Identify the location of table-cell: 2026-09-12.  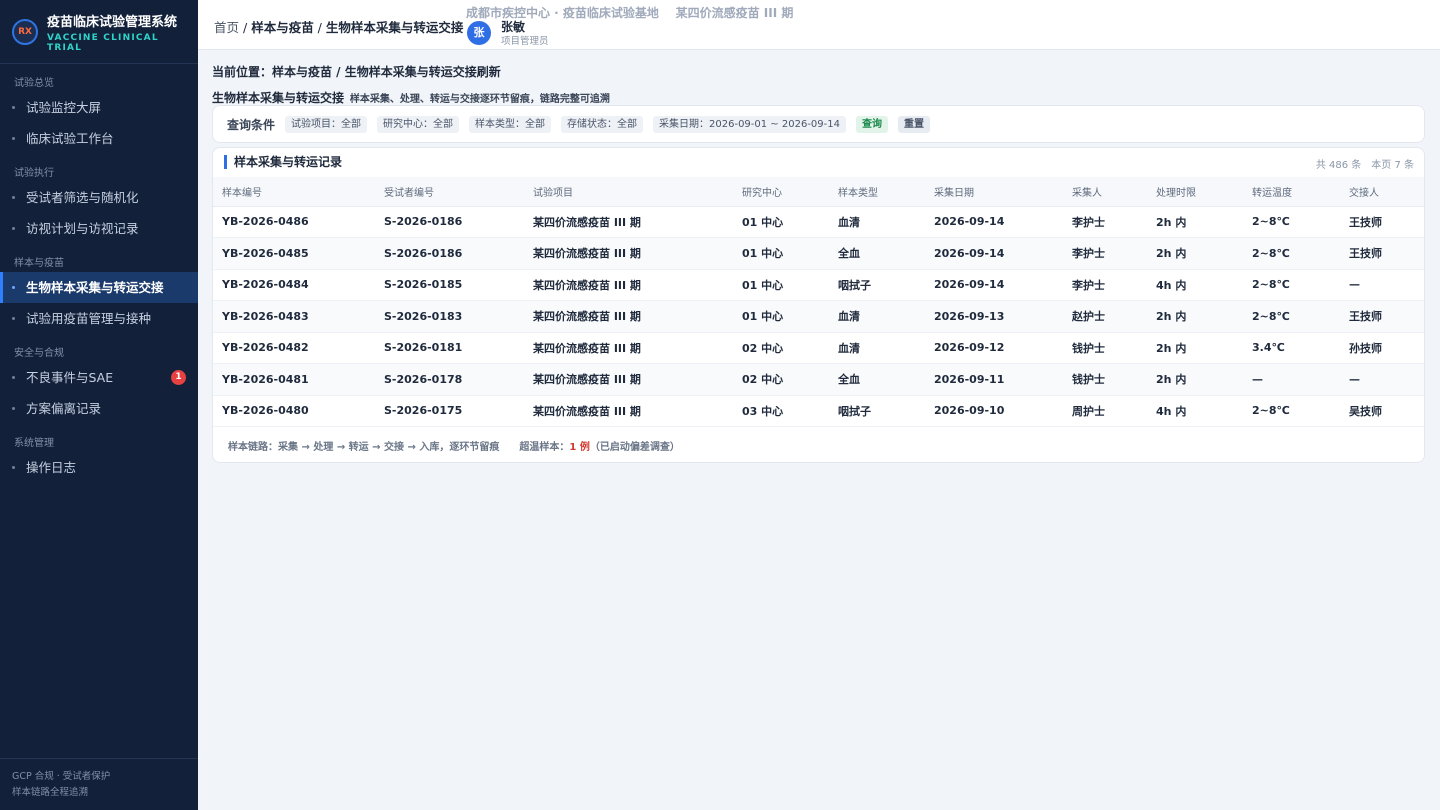
(994, 348).